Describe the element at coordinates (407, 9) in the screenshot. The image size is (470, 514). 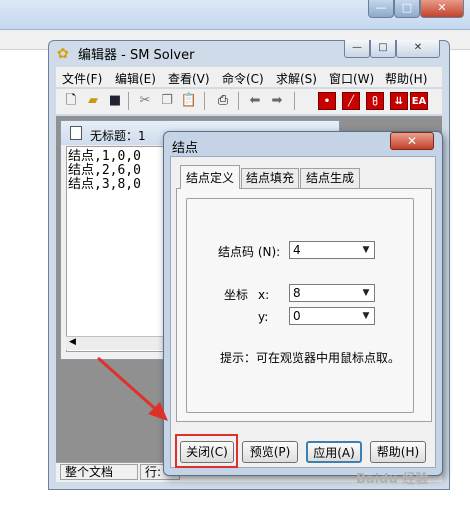
I see `background-maximize-button: □` at that location.